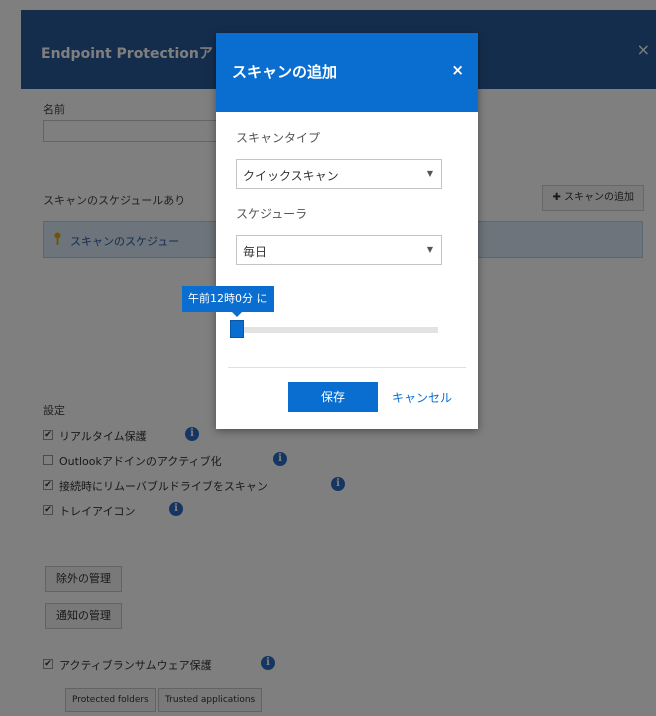 This screenshot has width=656, height=716. What do you see at coordinates (255, 252) in the screenshot?
I see `scheduler-value: 毎日` at bounding box center [255, 252].